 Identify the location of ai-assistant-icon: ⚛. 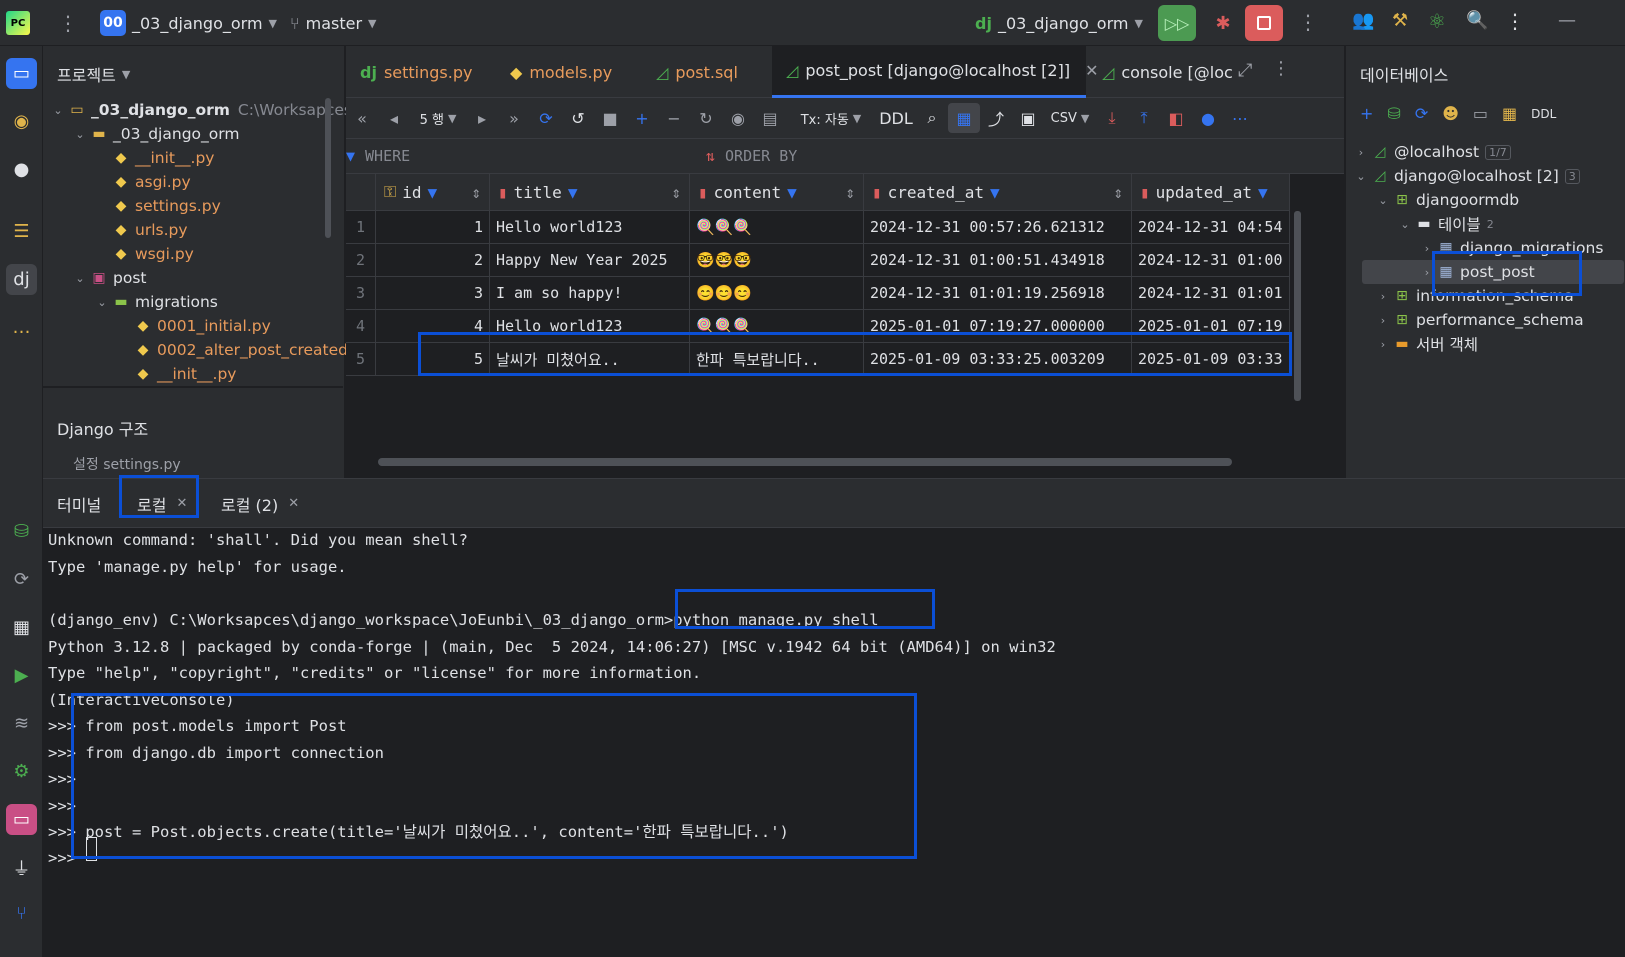
(1437, 21).